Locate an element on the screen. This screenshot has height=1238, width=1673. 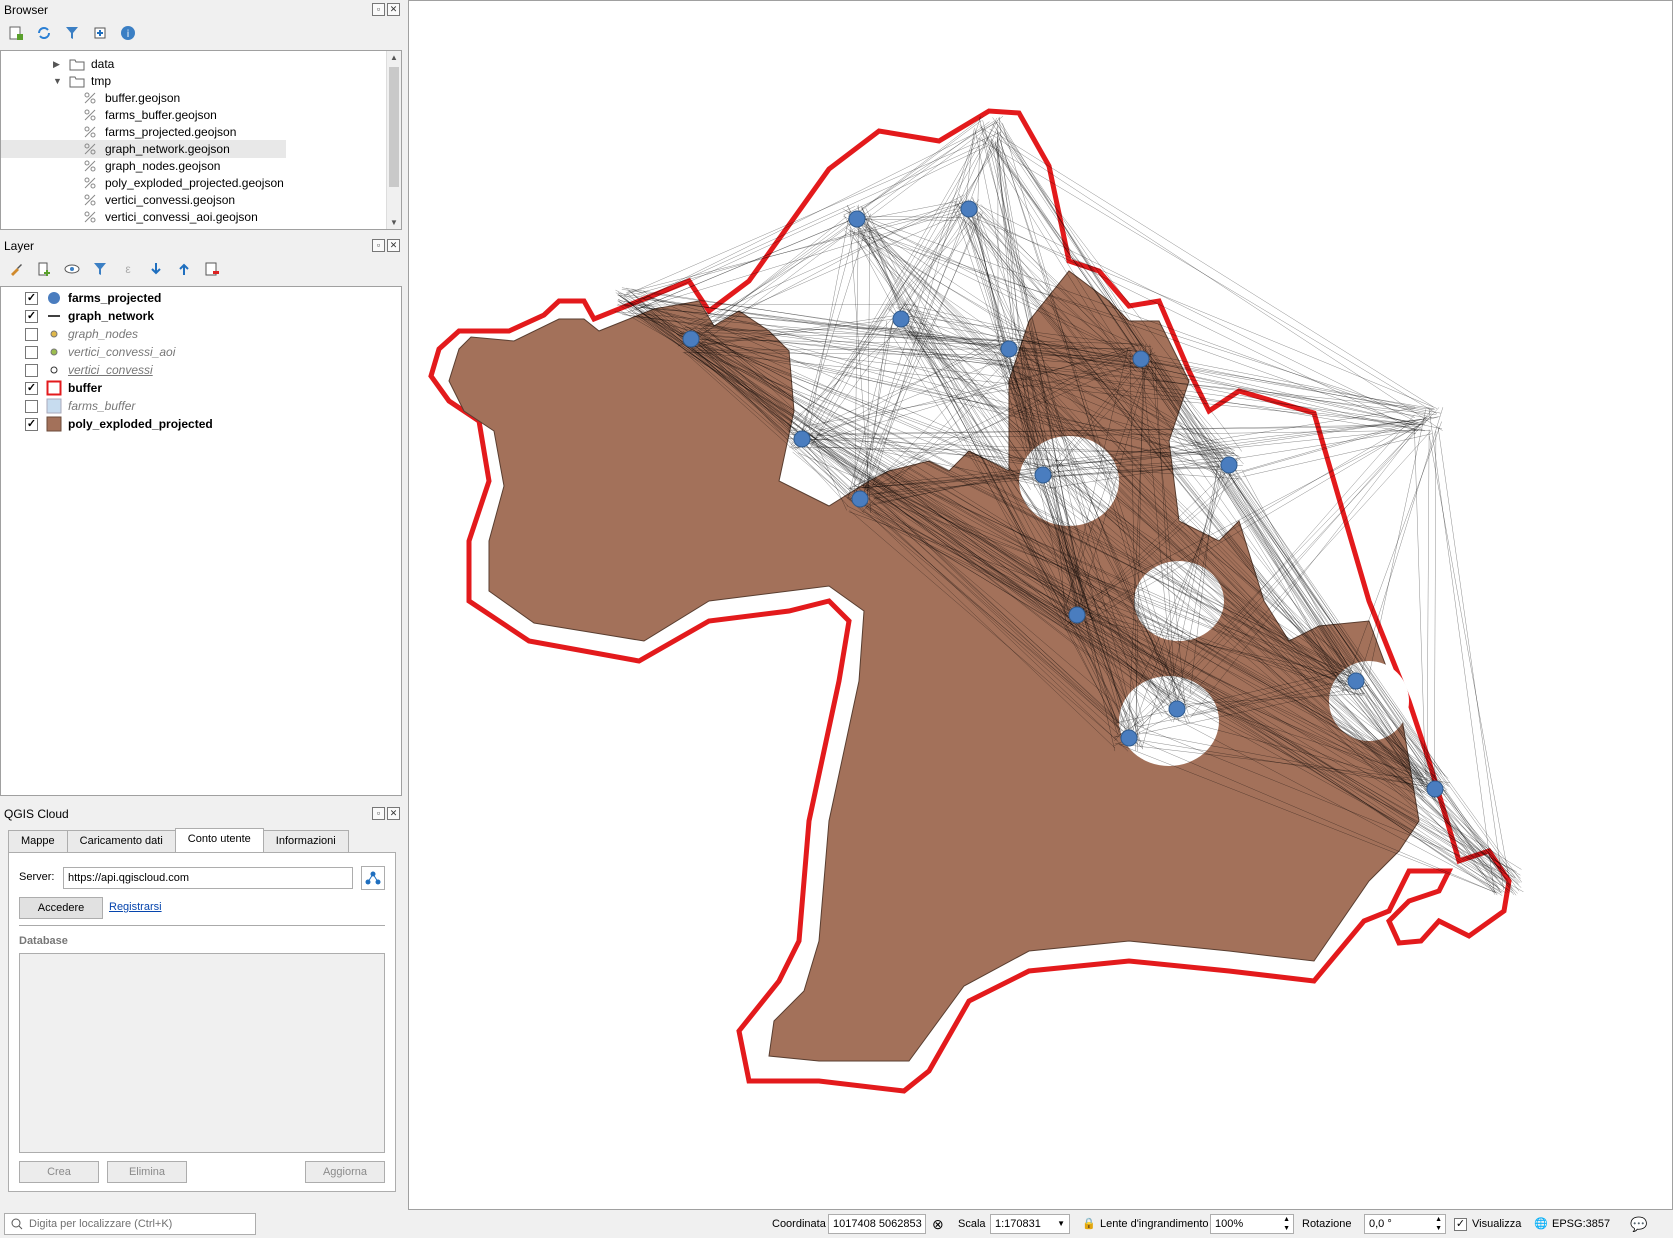
tree-item-tmp: ▼ tmp is located at coordinates (196, 81).